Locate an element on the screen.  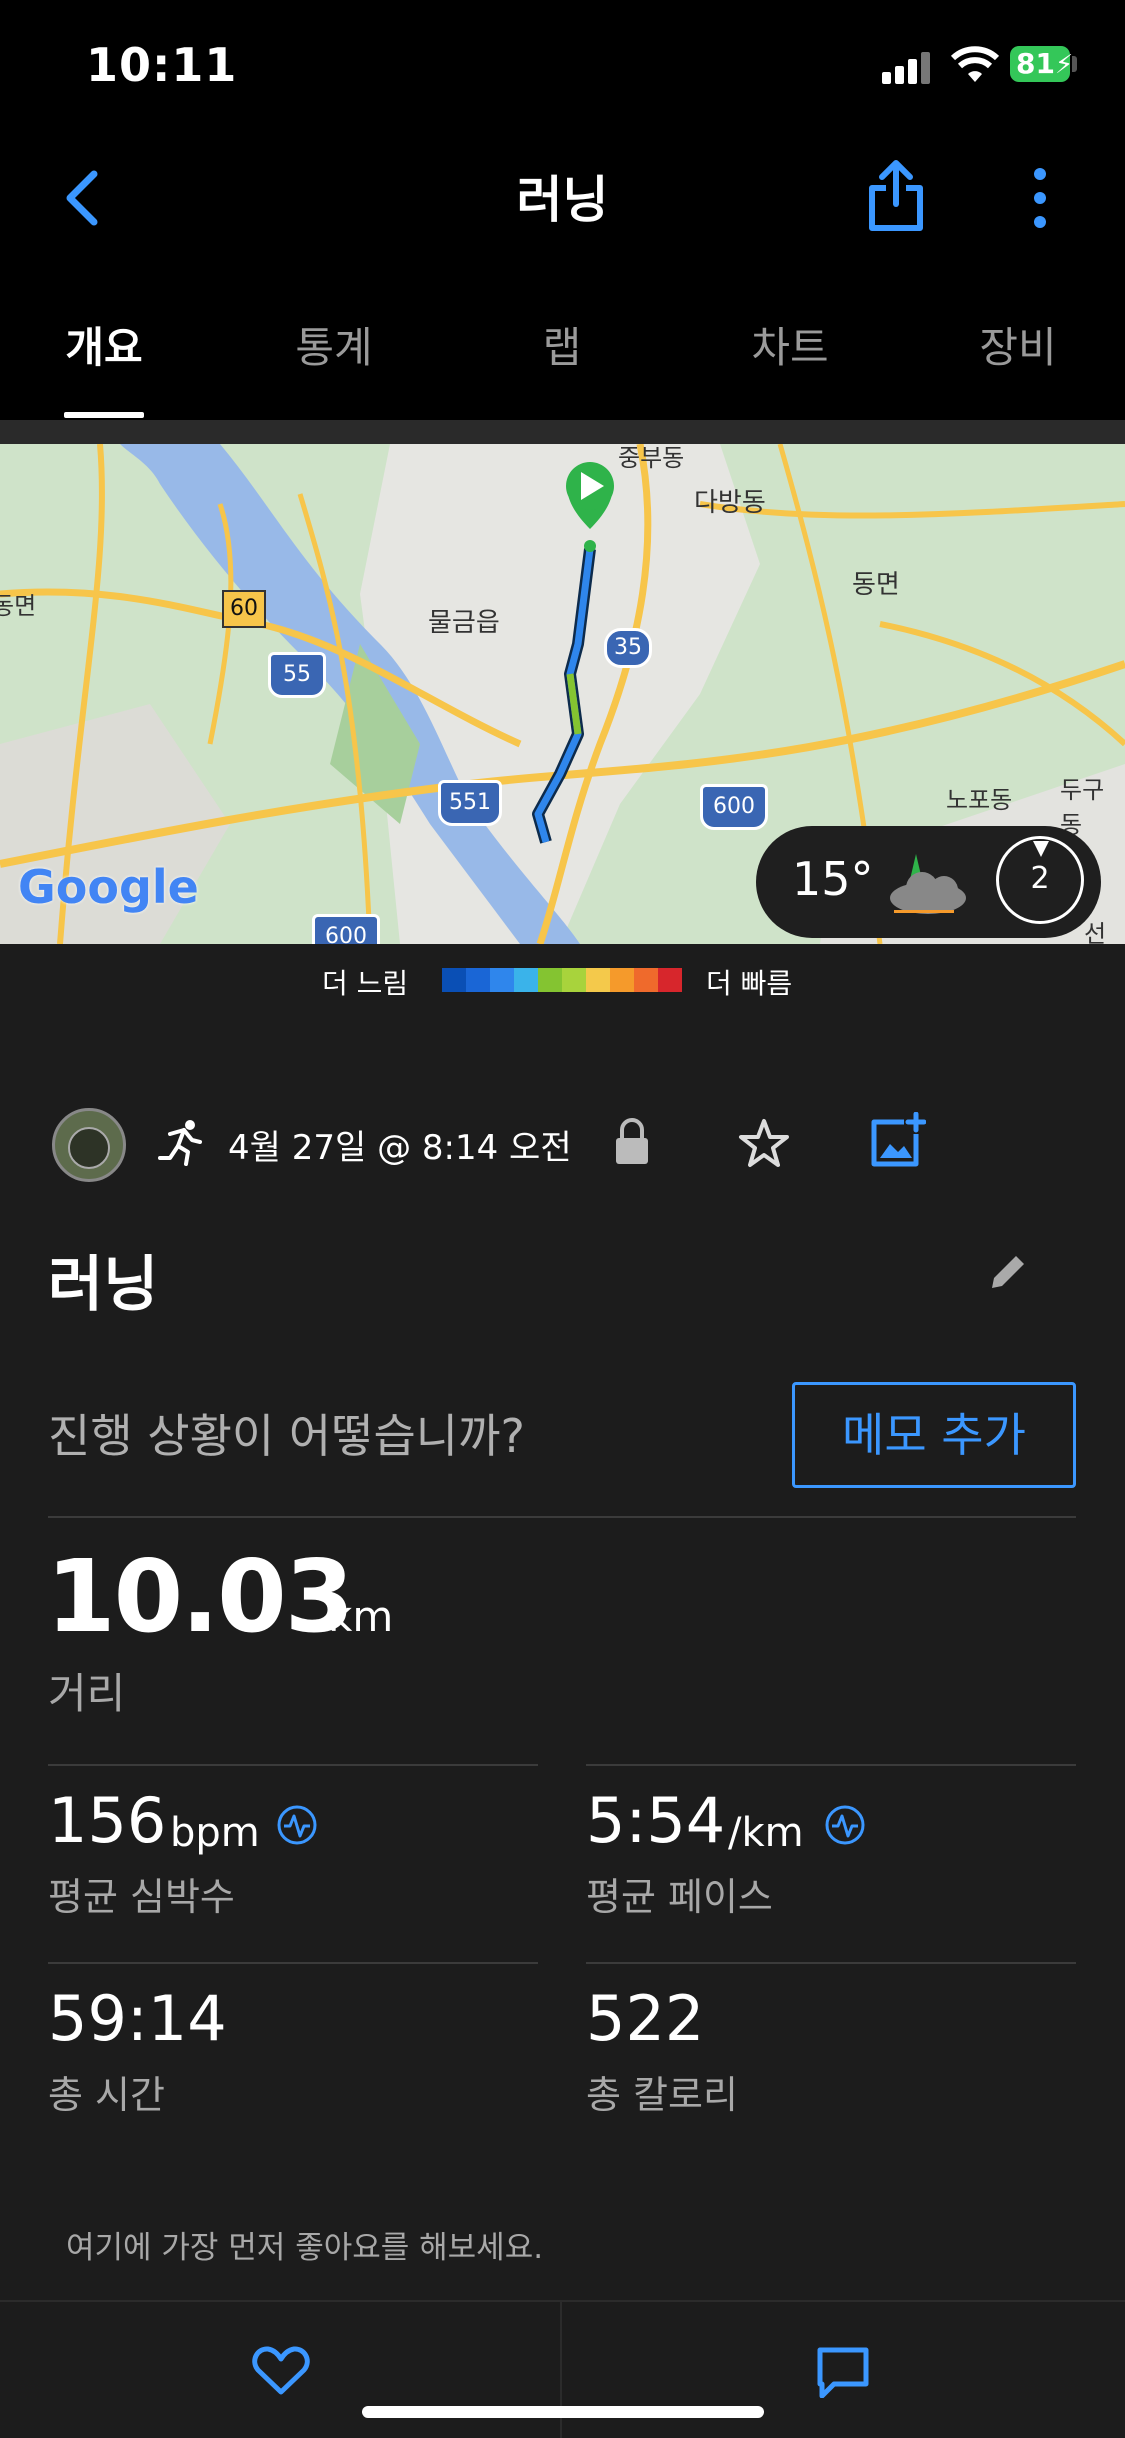
pace-label: 평균 페이스 is located at coordinates (679, 1897).